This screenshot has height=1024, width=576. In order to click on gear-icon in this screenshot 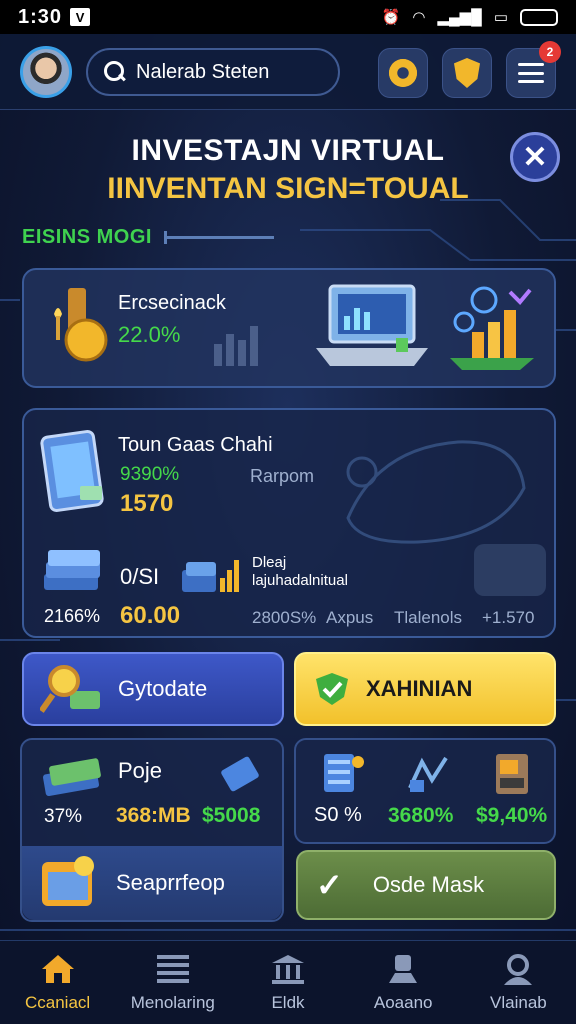, I will do `click(403, 73)`.